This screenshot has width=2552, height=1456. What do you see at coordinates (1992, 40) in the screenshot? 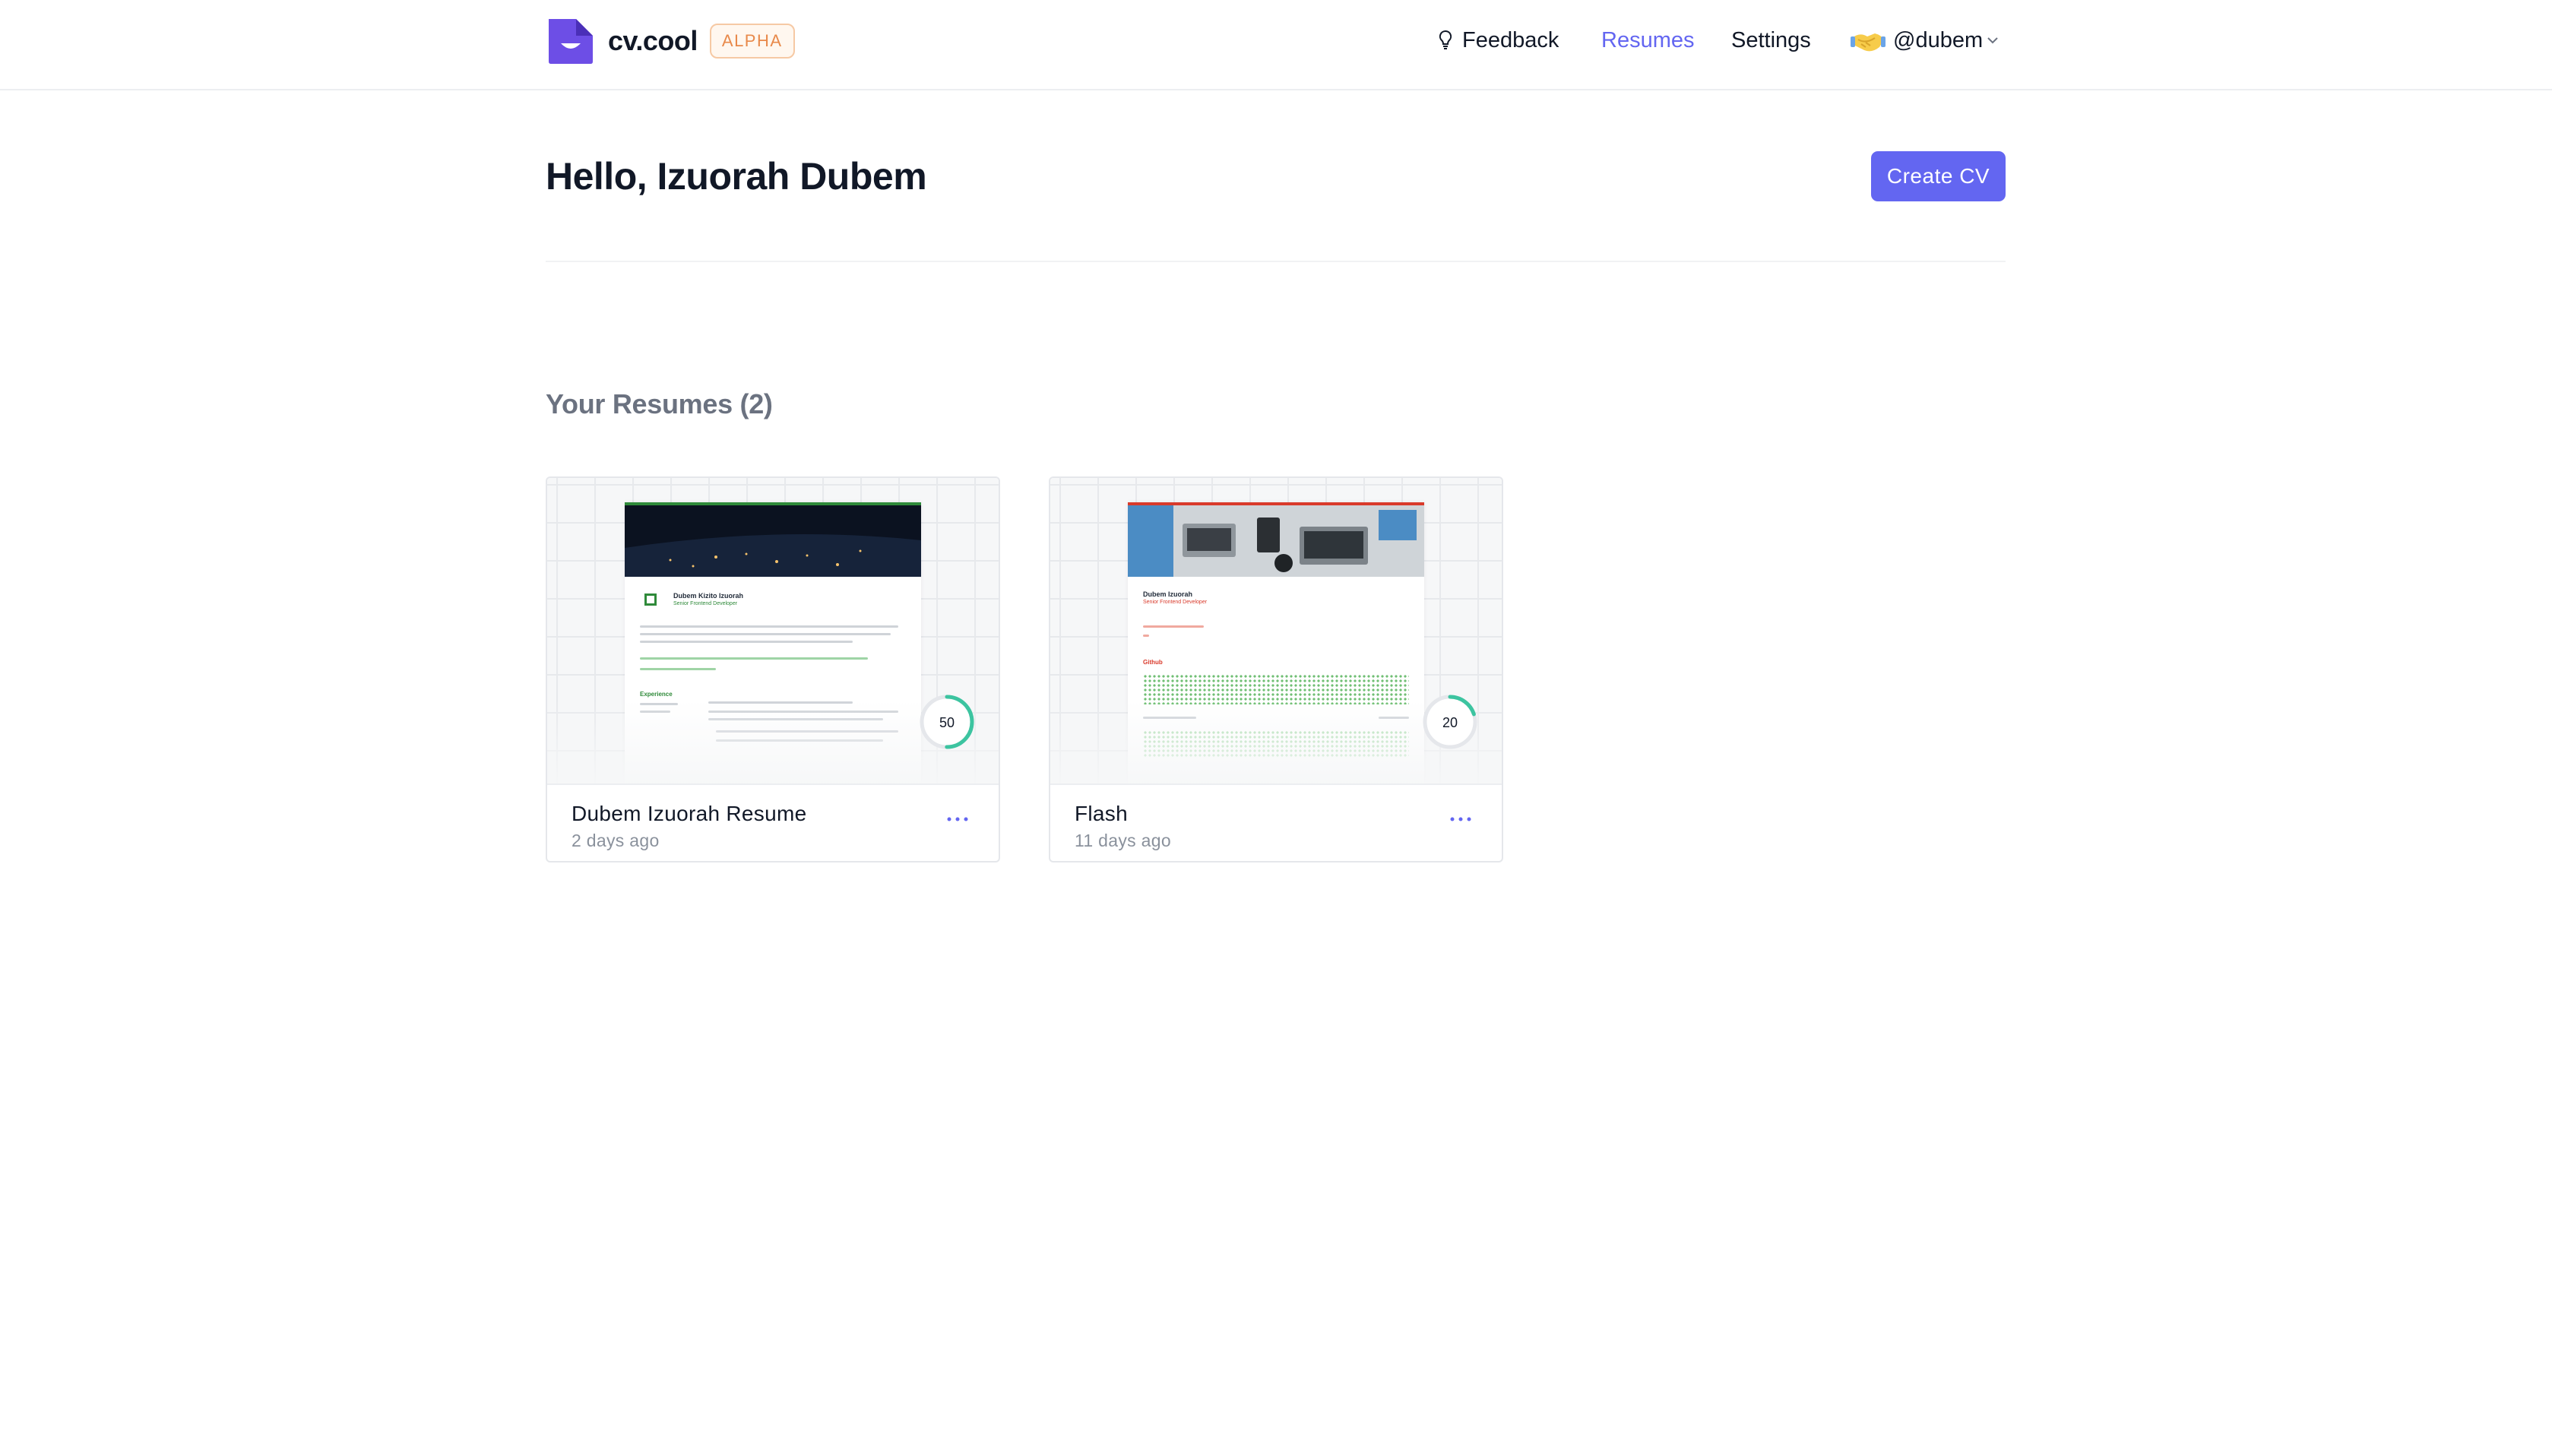
I see `chevron-down-icon` at bounding box center [1992, 40].